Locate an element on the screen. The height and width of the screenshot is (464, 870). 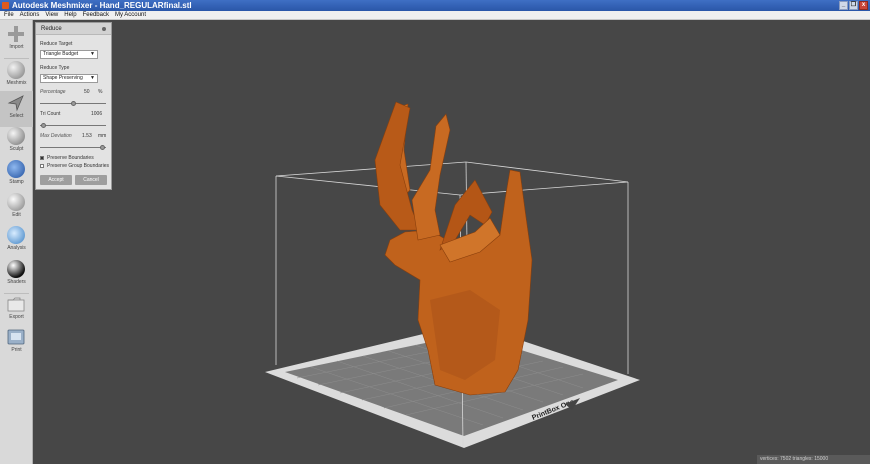
accept-button: Accept is located at coordinates (56, 180).